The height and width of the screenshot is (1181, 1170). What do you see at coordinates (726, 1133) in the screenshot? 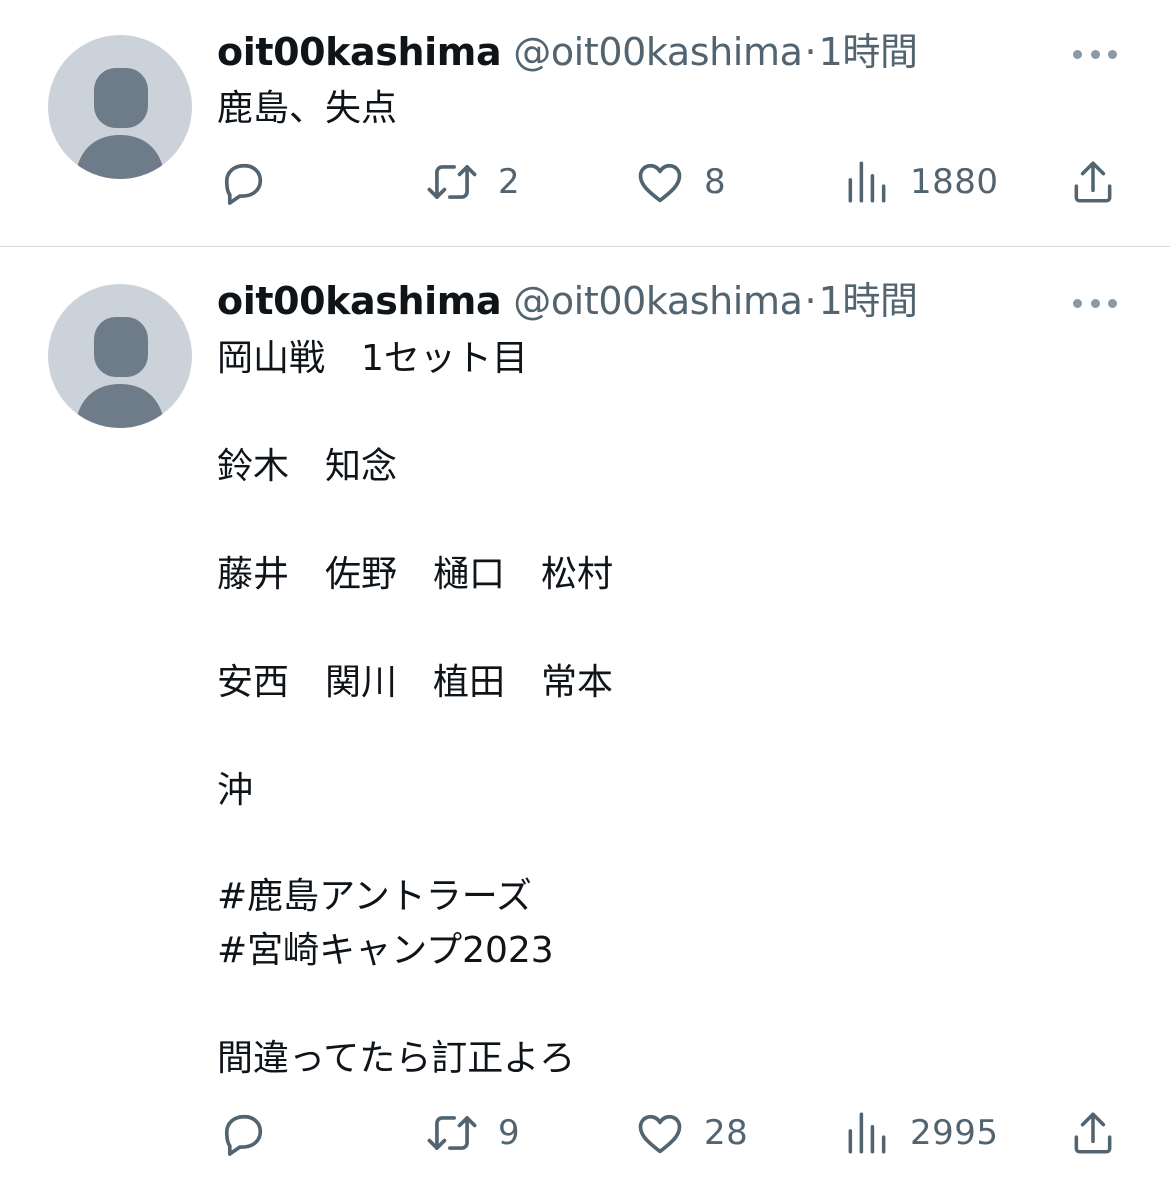
I see `like-count: 28` at bounding box center [726, 1133].